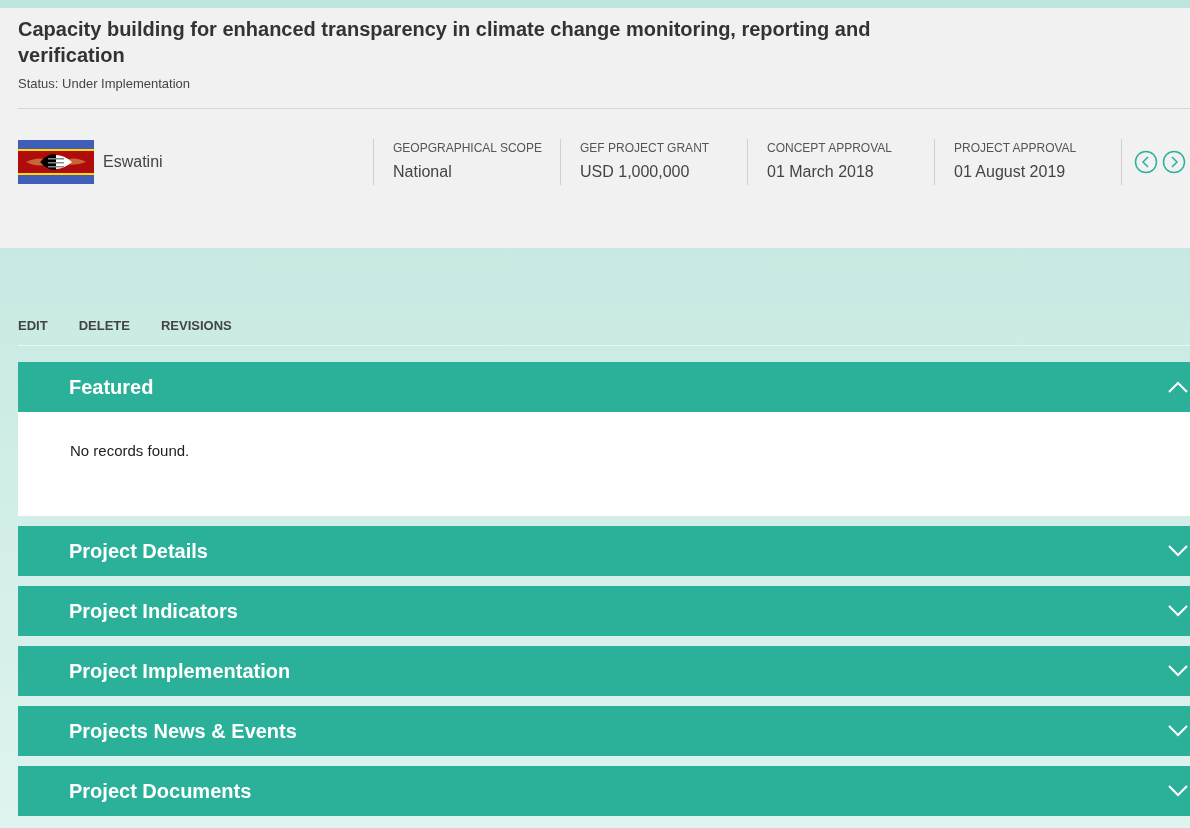  What do you see at coordinates (604, 92) in the screenshot?
I see `project-status: Status: Under Implementation` at bounding box center [604, 92].